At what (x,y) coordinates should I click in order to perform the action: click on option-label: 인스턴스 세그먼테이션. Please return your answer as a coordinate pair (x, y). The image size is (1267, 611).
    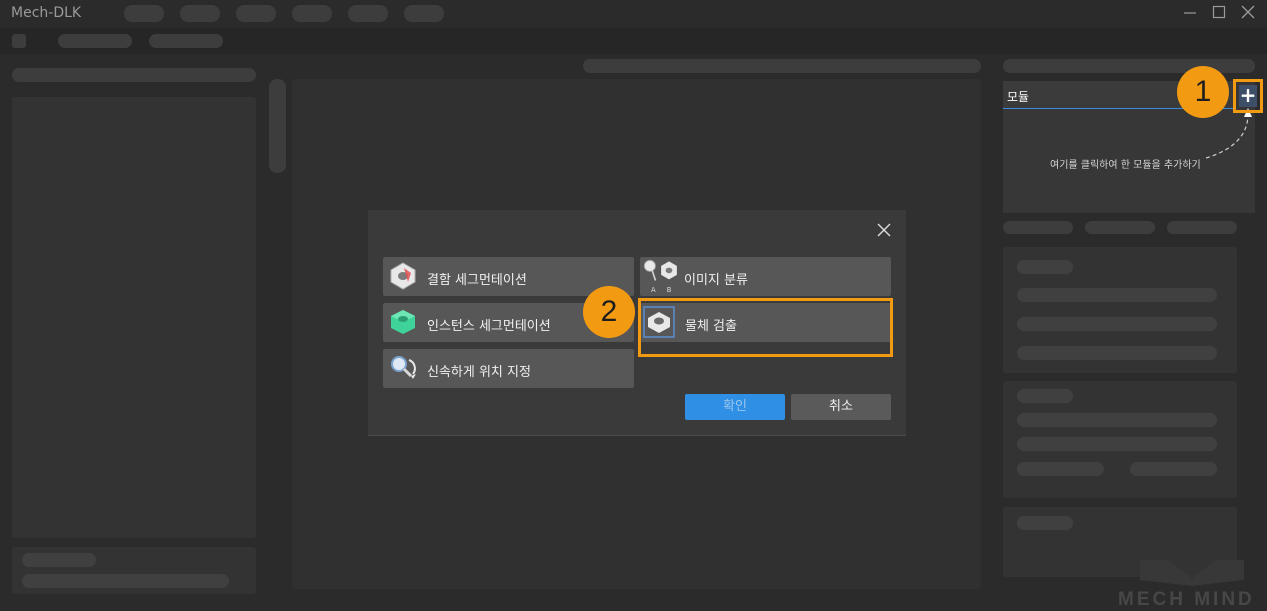
    Looking at the image, I should click on (489, 326).